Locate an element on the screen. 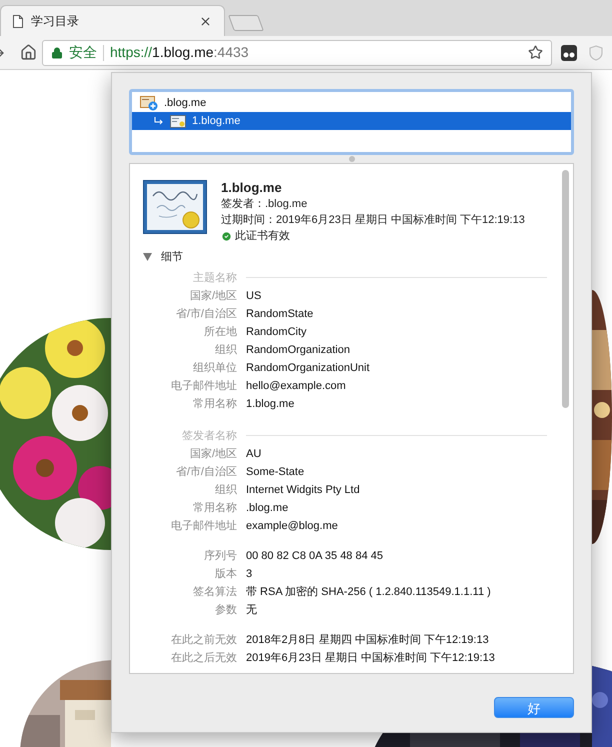 This screenshot has height=747, width=612. security-label: 安全 is located at coordinates (83, 52).